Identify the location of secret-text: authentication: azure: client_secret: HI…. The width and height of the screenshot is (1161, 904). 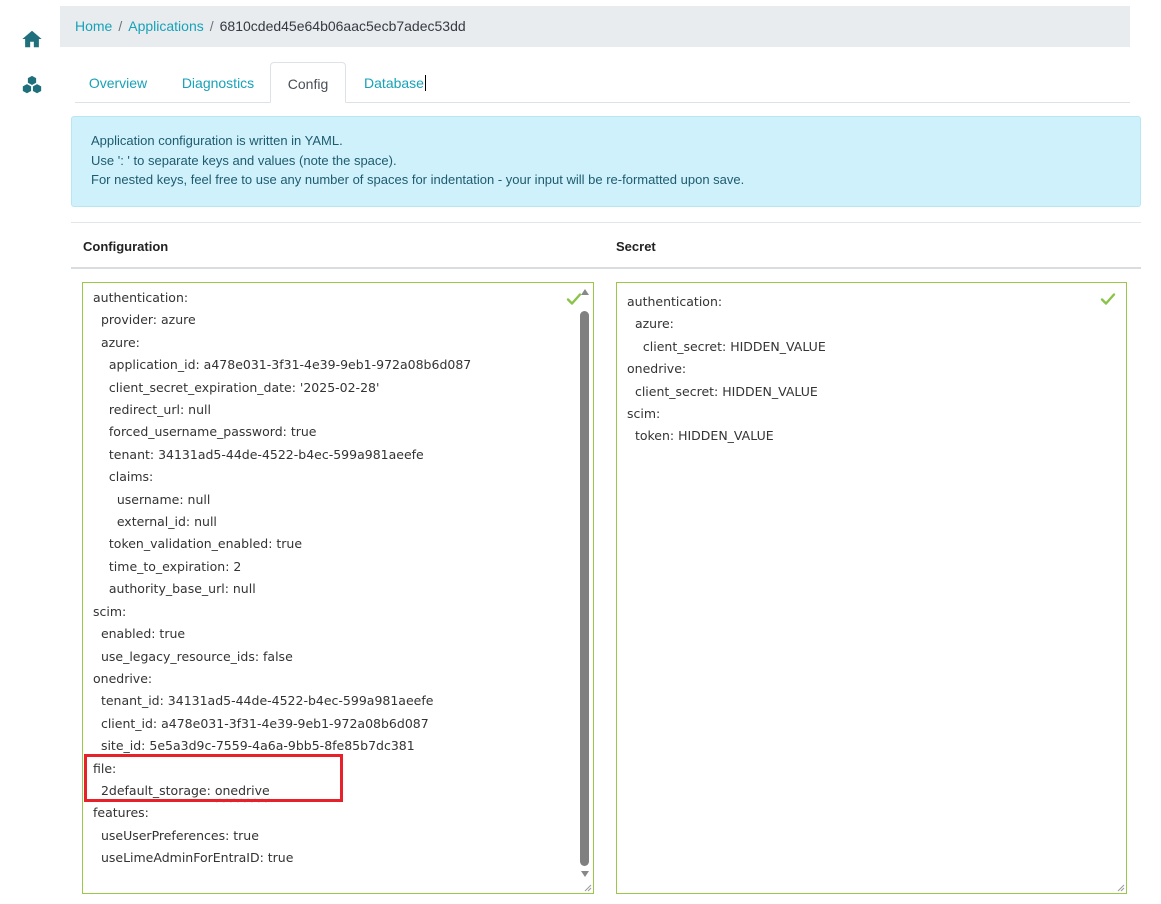
(871, 365).